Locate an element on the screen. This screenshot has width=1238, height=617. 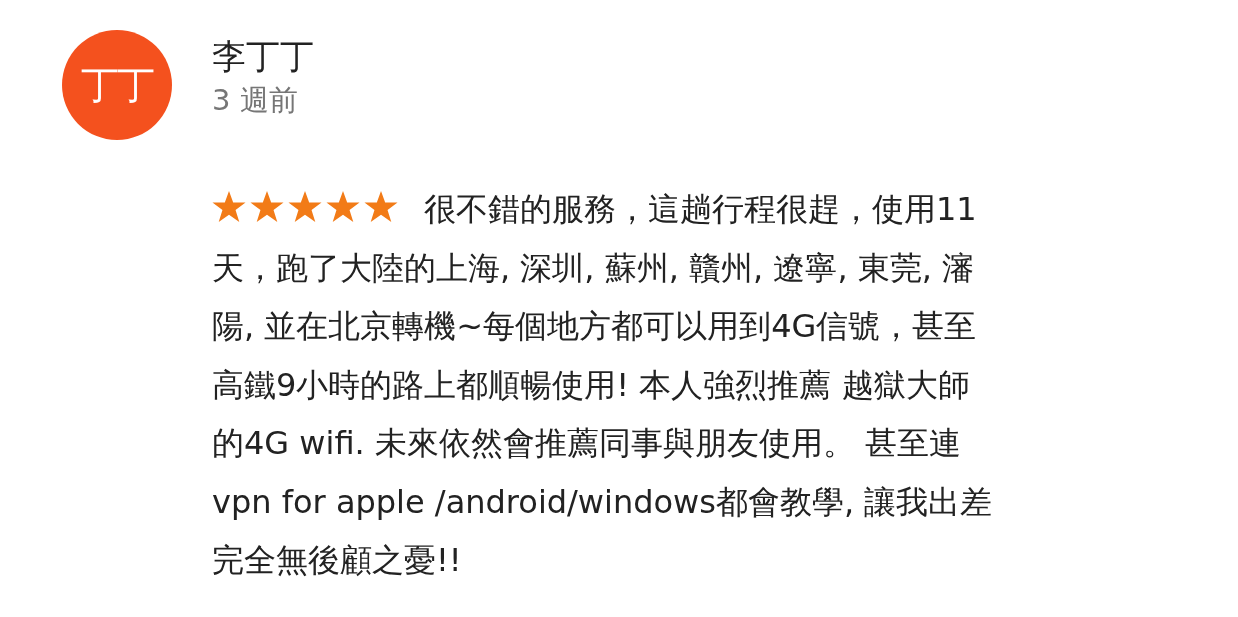
author-name: 李丁丁 is located at coordinates (263, 56).